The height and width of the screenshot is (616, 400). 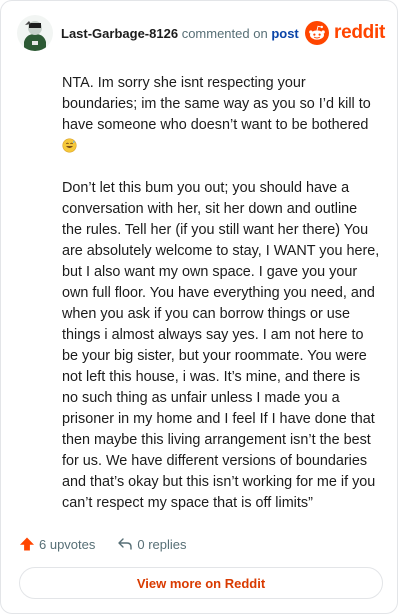 I want to click on upvote-count: 6 upvotes, so click(x=57, y=544).